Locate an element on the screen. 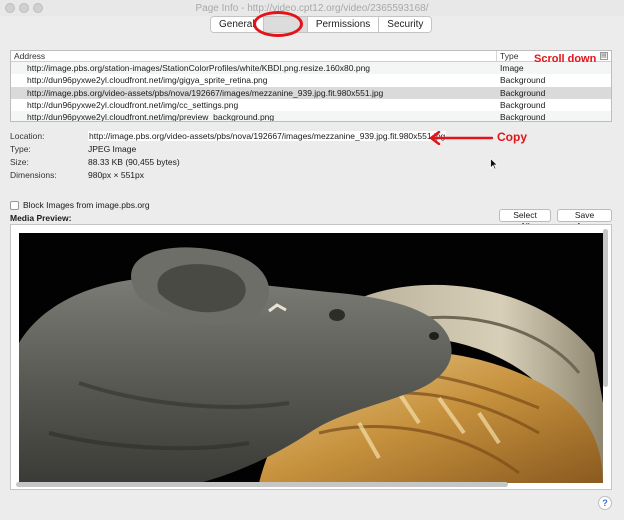 The image size is (624, 520). dimensions-value: 980px × 551px is located at coordinates (116, 175).